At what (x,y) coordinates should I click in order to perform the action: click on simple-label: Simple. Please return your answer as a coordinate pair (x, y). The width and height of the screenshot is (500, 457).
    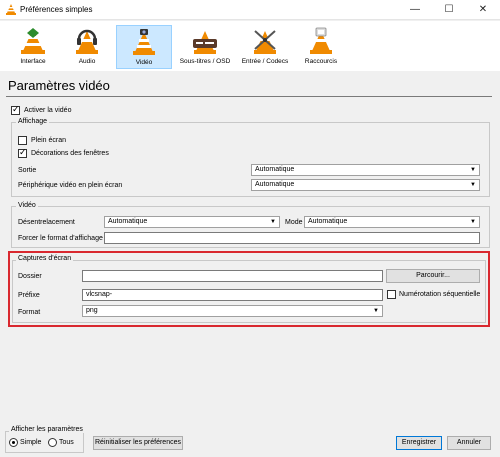
    Looking at the image, I should click on (31, 442).